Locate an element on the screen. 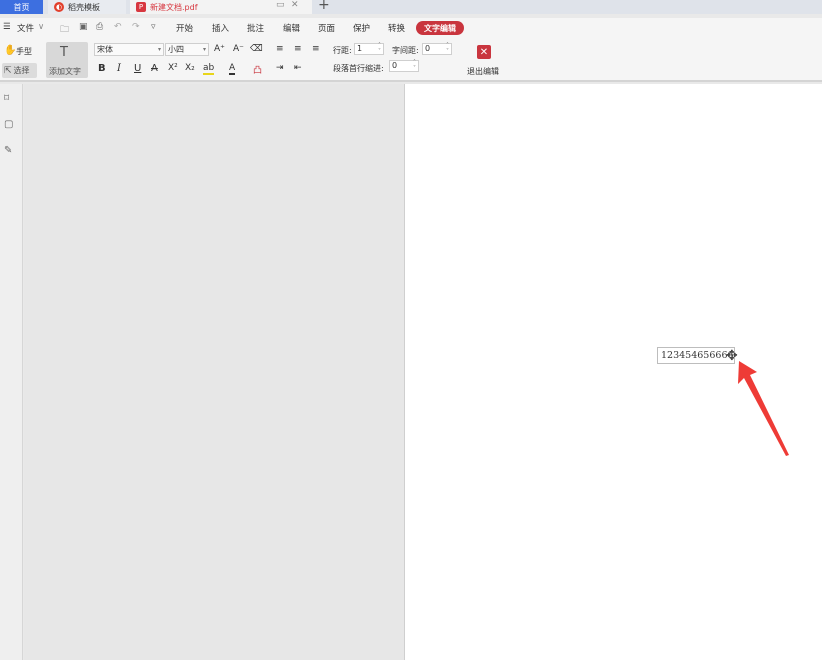 This screenshot has height=660, width=822. annotation-arrow is located at coordinates (763, 408).